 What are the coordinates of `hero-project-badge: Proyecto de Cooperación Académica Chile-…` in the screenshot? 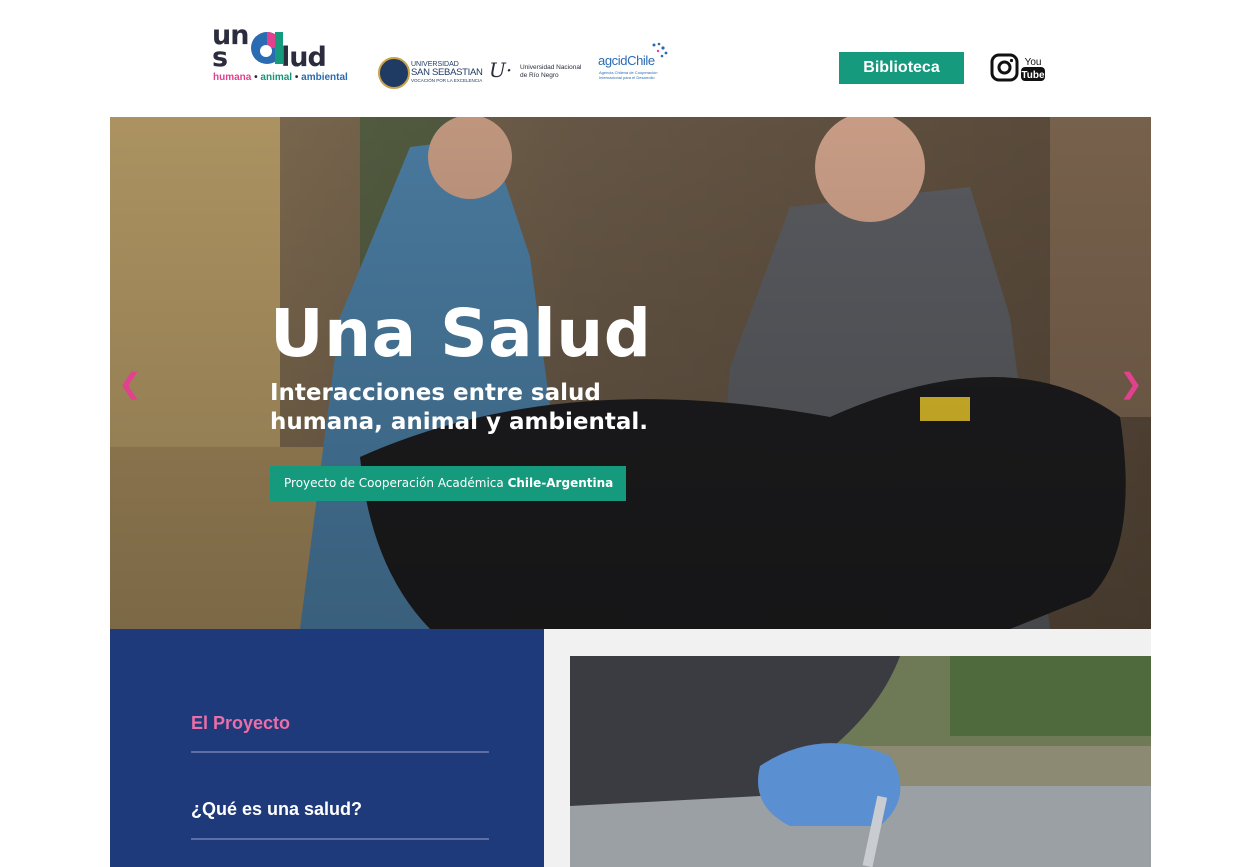 It's located at (448, 483).